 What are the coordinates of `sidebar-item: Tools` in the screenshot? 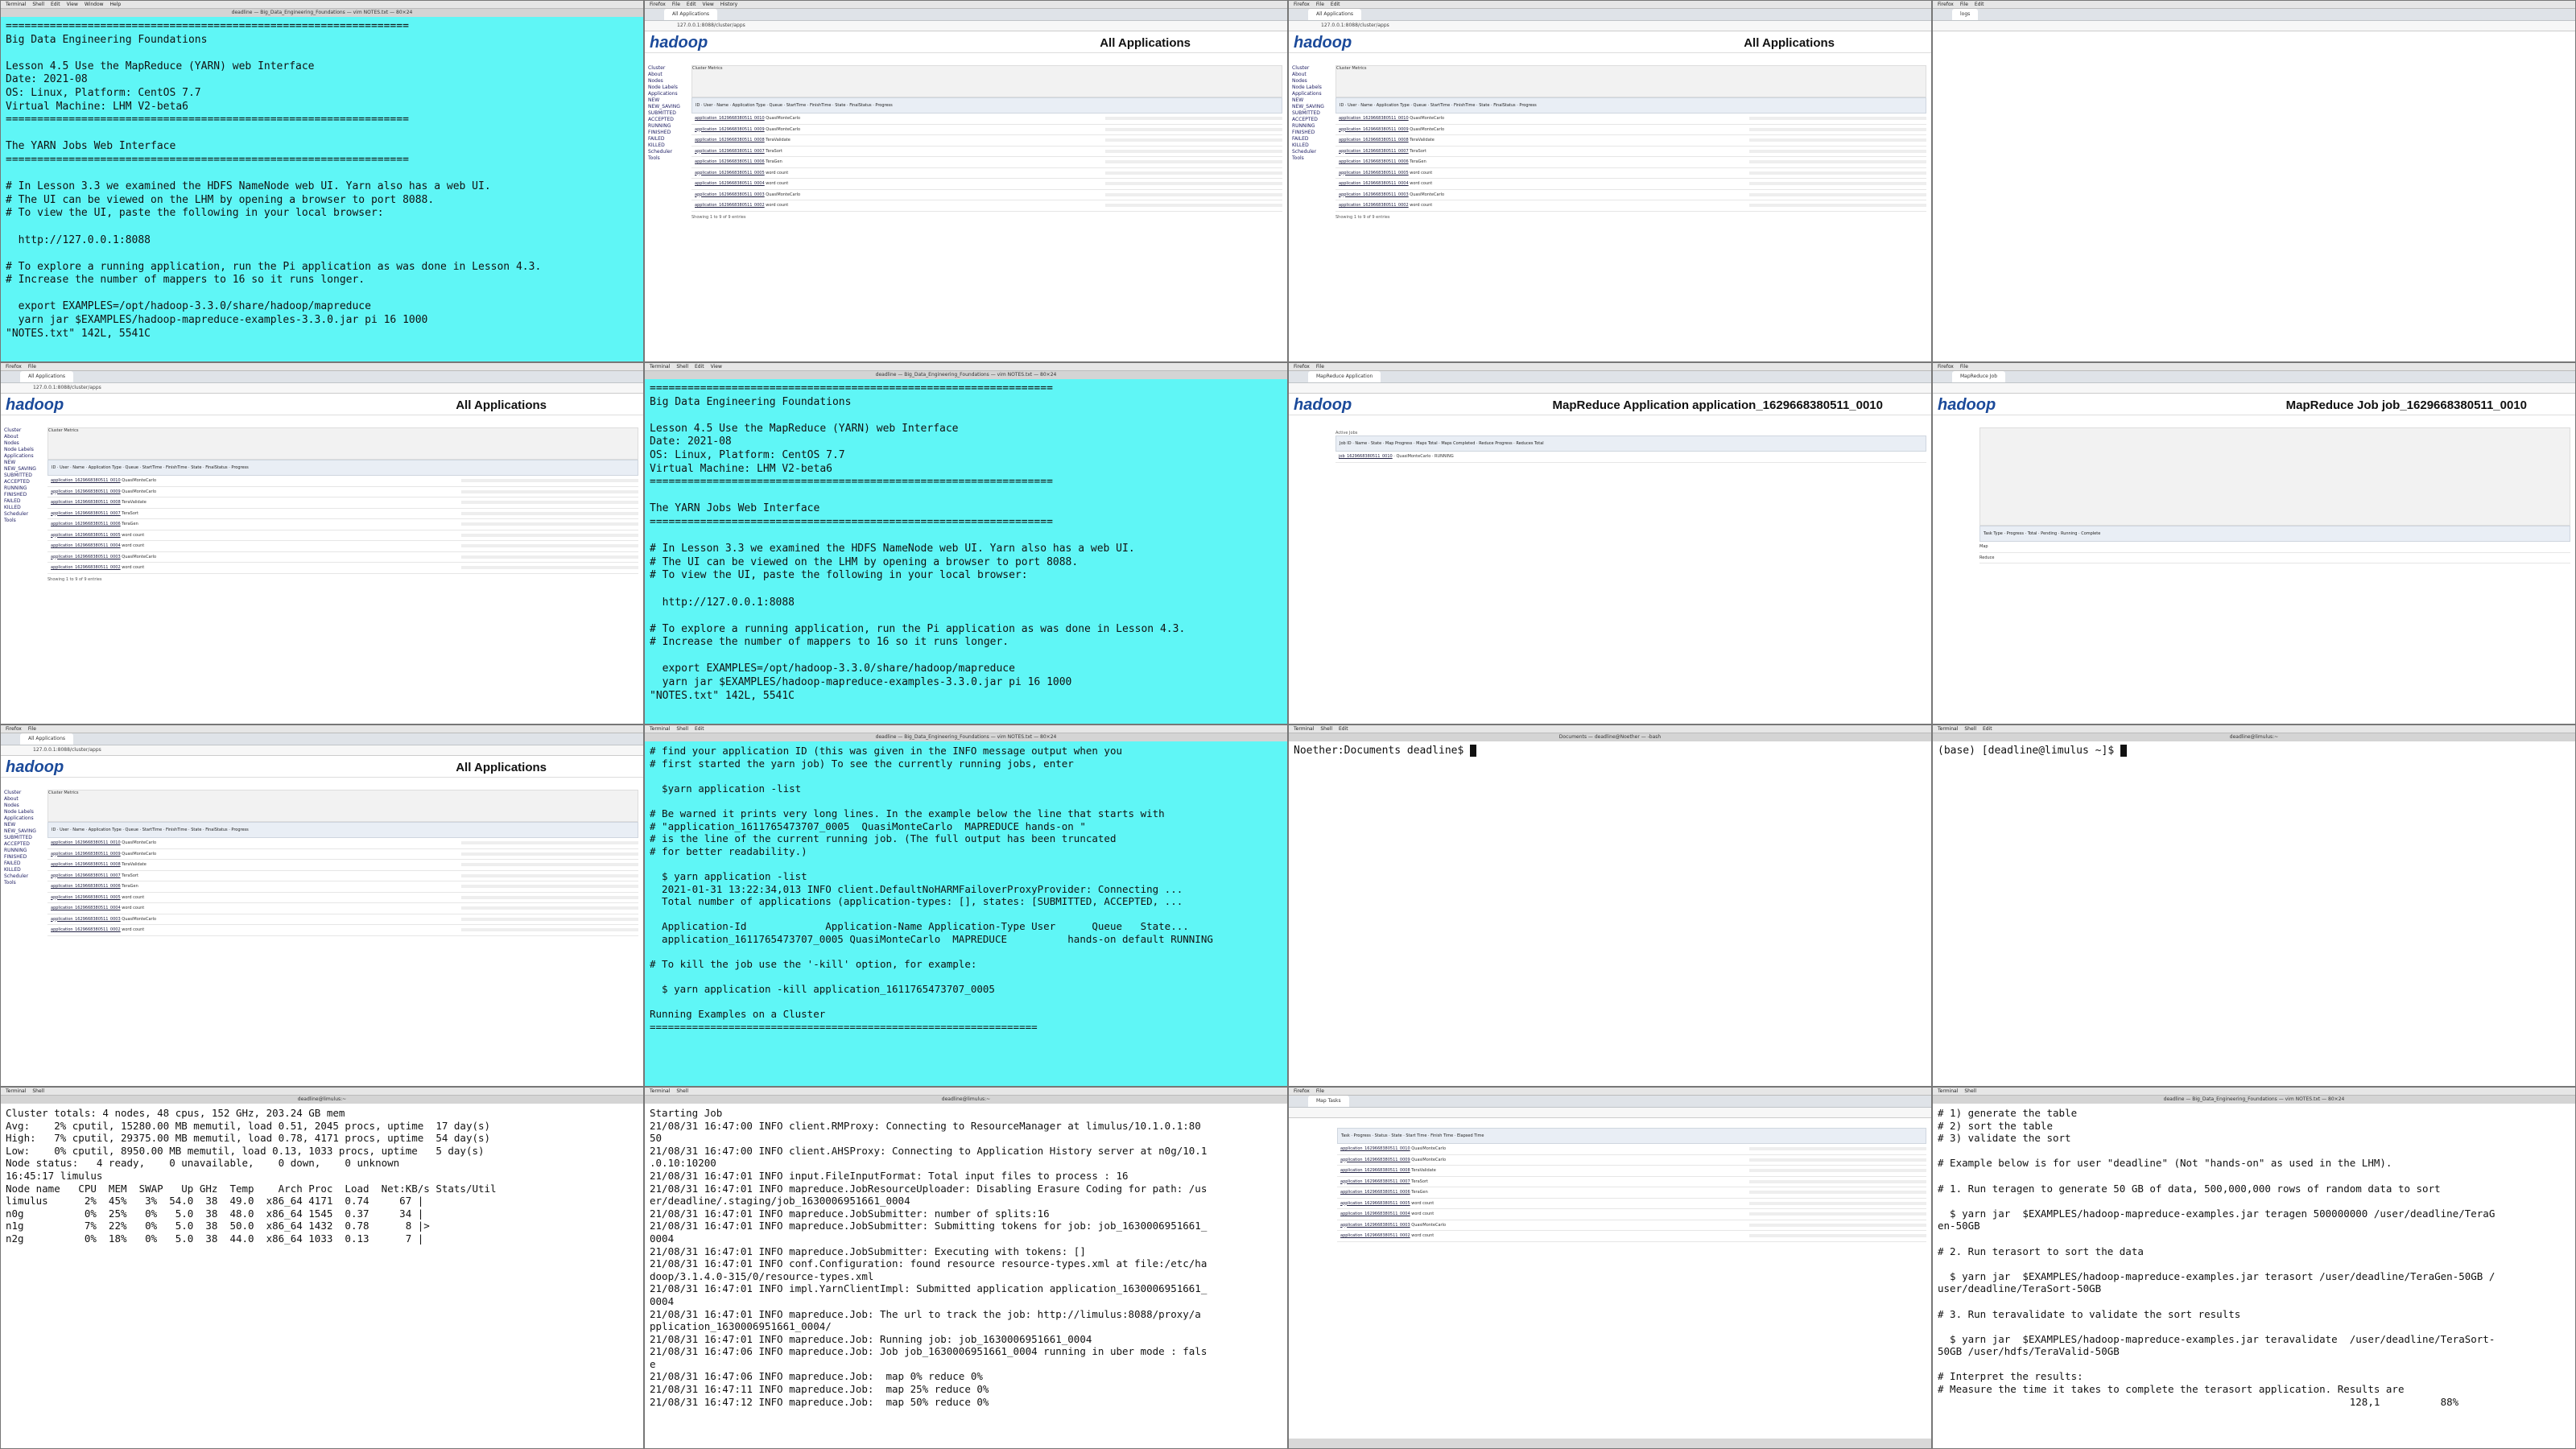 It's located at (24, 521).